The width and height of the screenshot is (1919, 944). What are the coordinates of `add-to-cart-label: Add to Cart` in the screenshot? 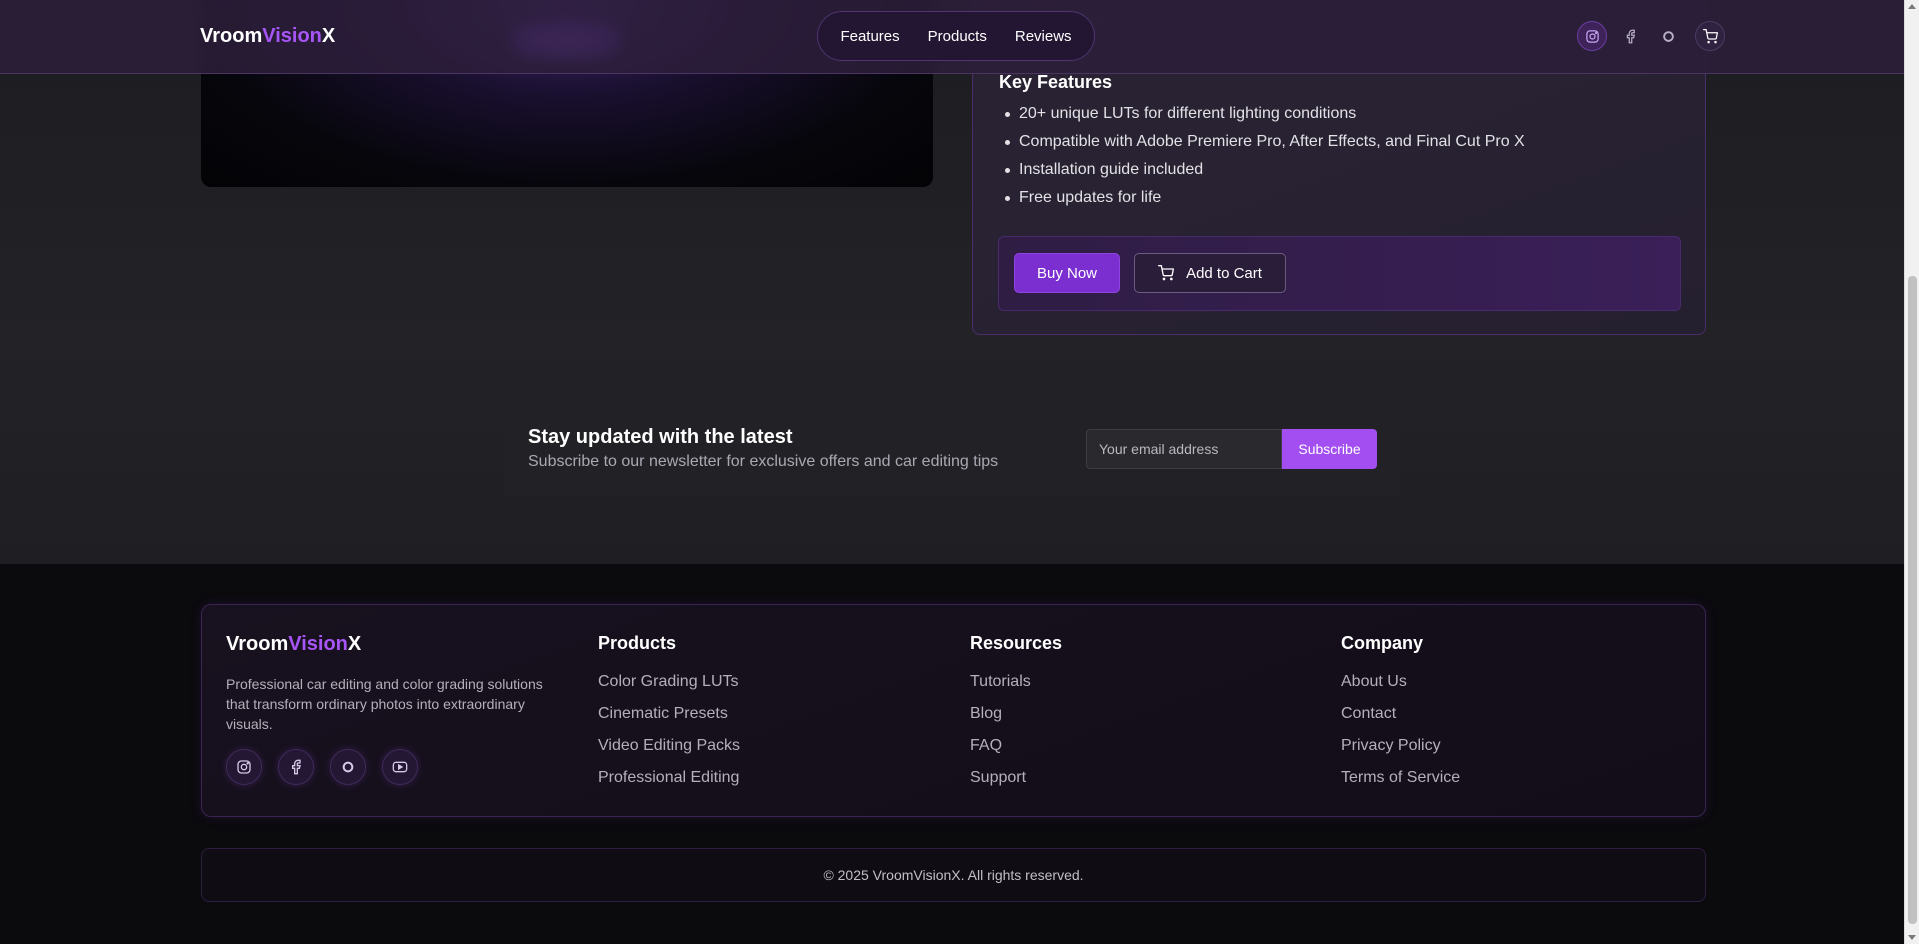 It's located at (1224, 273).